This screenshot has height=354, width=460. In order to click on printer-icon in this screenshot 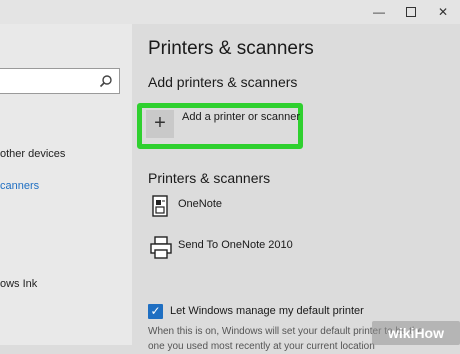, I will do `click(161, 247)`.